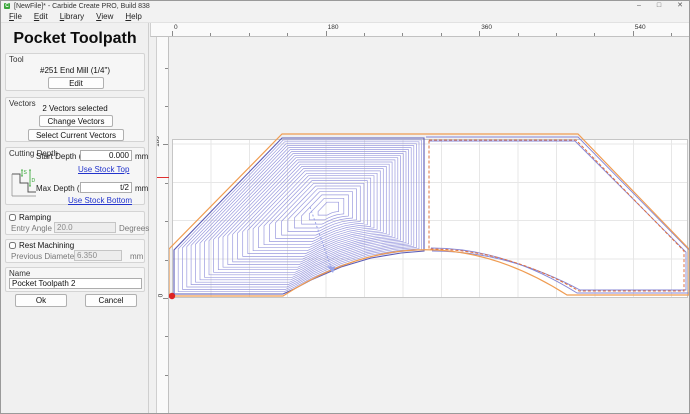 The height and width of the screenshot is (414, 690). Describe the element at coordinates (103, 169) in the screenshot. I see `use-stock-top-link: Use Stock Top` at that location.